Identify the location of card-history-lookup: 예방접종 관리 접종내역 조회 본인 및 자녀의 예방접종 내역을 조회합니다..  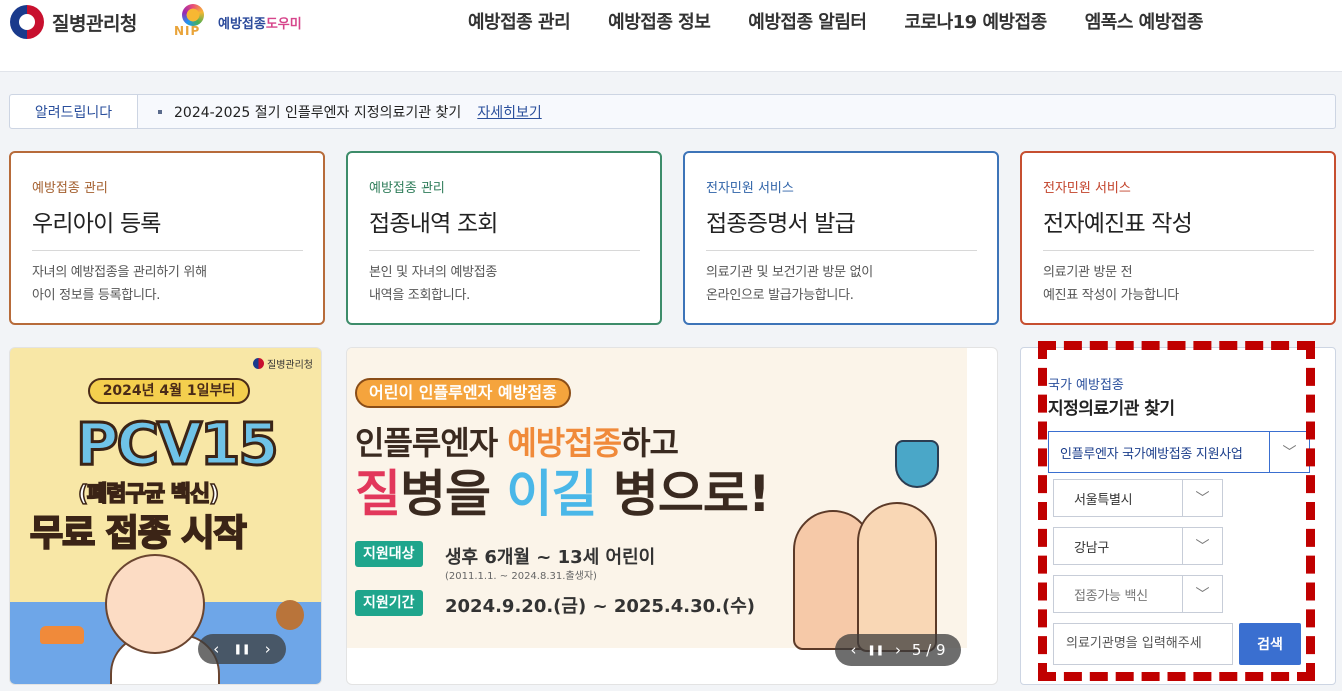
(504, 238).